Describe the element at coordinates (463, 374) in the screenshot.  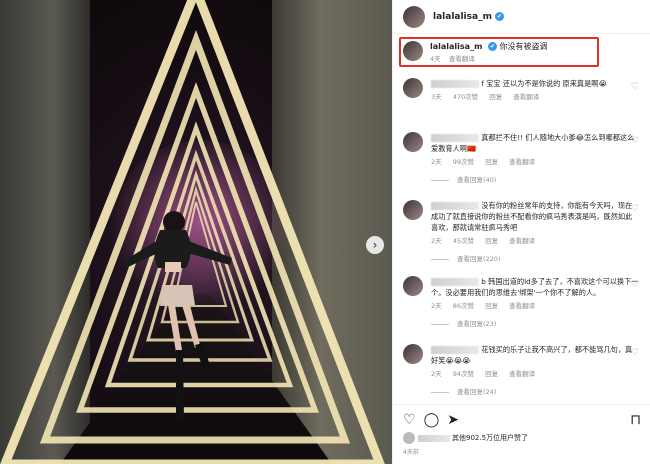
I see `comment-likes: 94次赞` at that location.